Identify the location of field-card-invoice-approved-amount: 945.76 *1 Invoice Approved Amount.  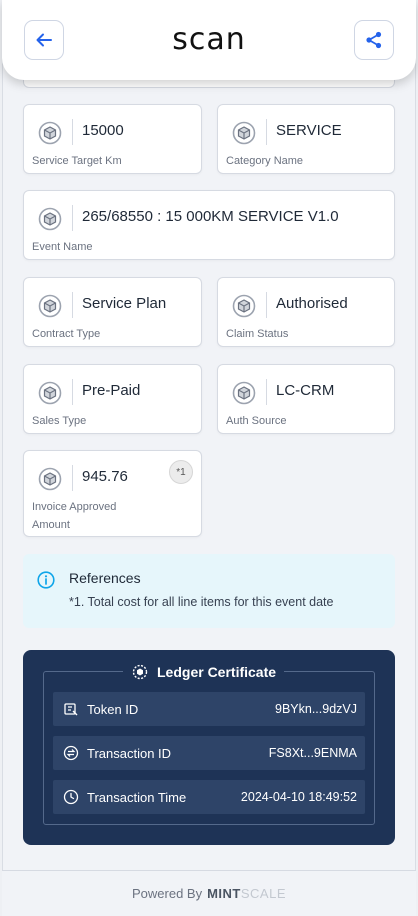
(112, 493).